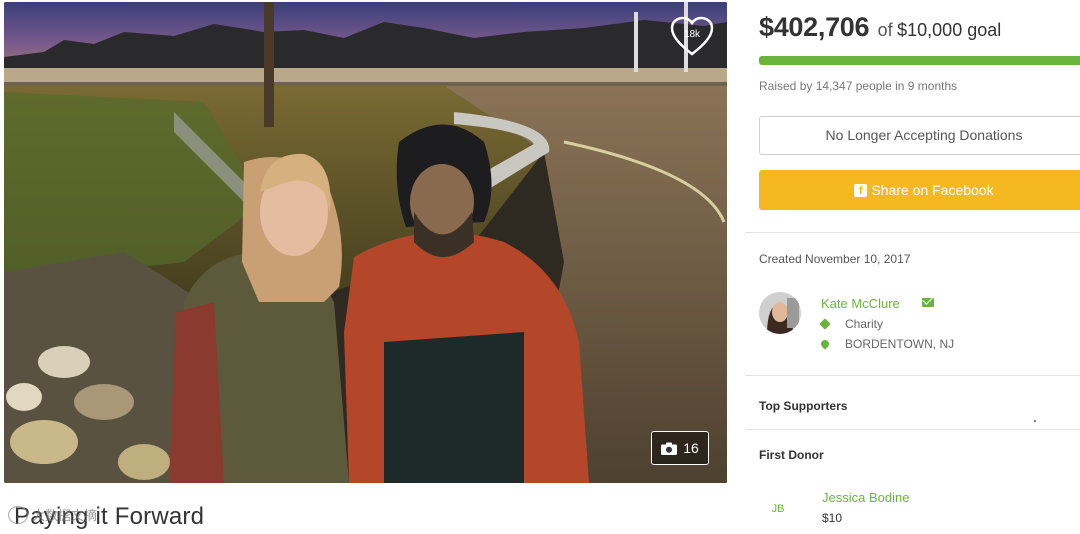 This screenshot has height=534, width=1080. I want to click on amount-row: $402,706 of $10,000 goal, so click(880, 27).